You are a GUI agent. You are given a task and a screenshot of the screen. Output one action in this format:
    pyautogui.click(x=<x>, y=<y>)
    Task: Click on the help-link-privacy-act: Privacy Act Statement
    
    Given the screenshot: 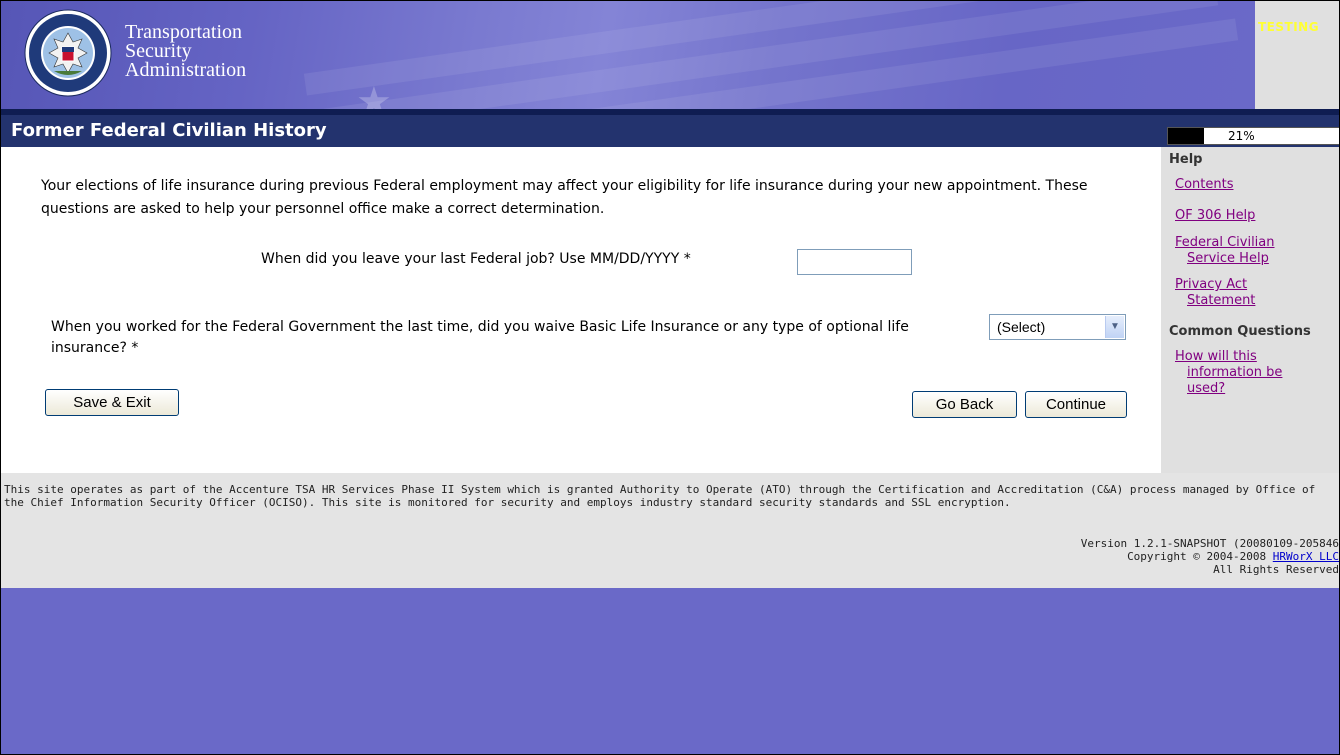 What is the action you would take?
    pyautogui.click(x=1215, y=293)
    